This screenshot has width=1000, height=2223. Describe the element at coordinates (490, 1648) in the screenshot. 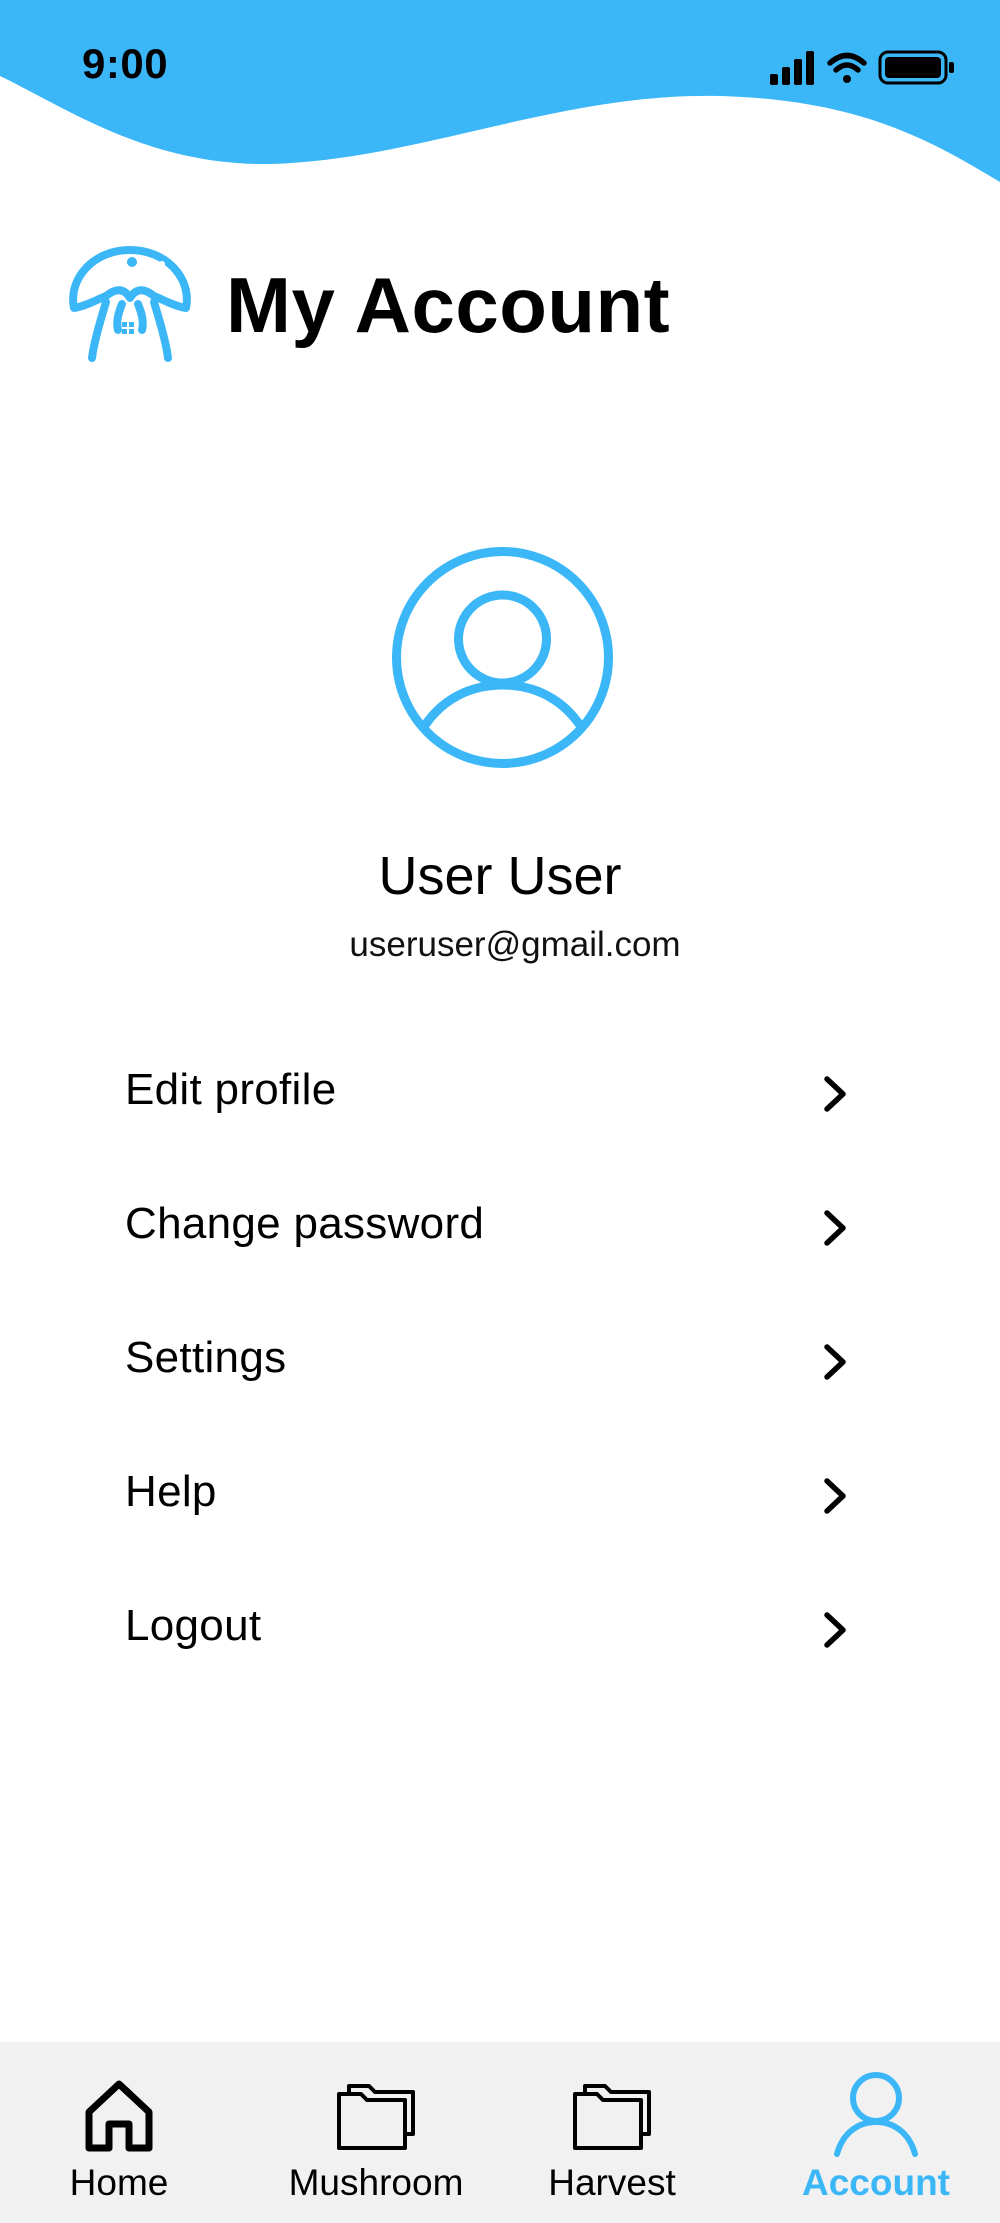

I see `menu-item-logout: Logout` at that location.